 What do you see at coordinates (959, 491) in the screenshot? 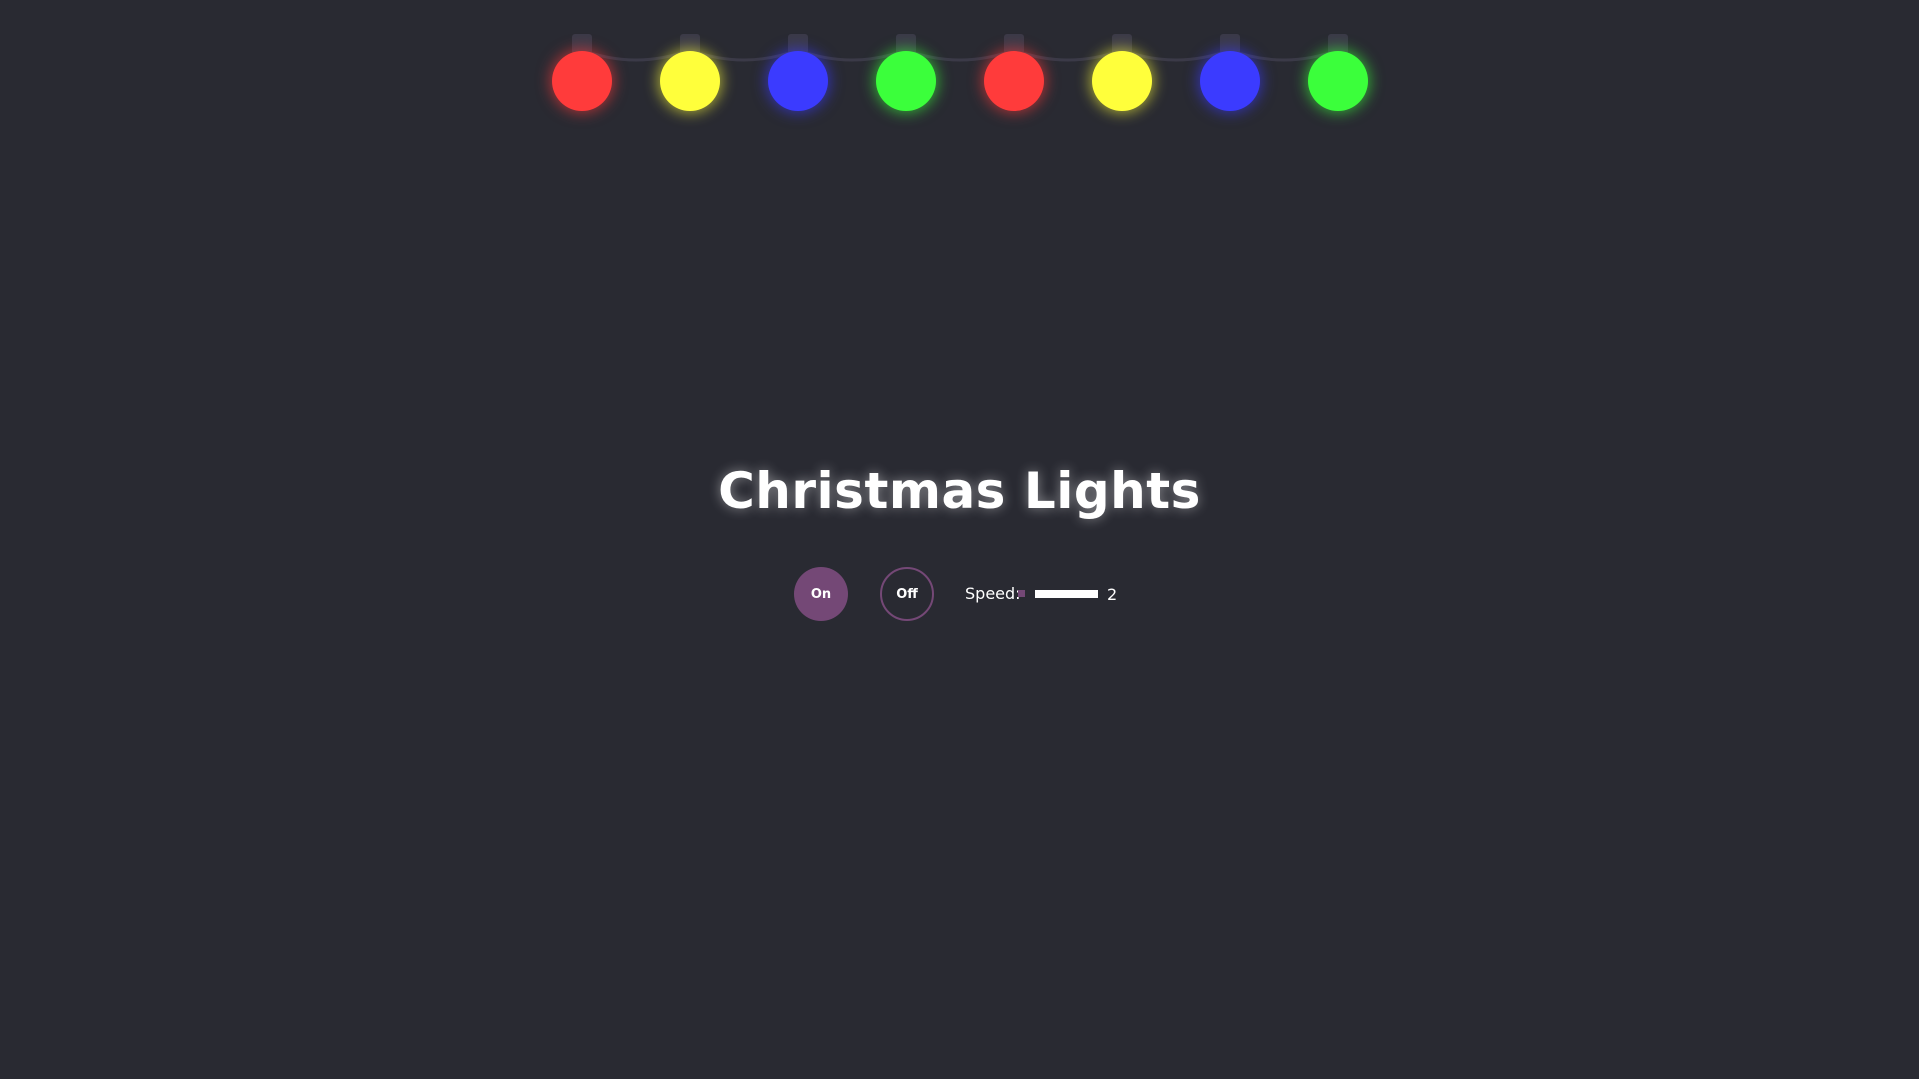
I see `page-title: Christmas Lights` at bounding box center [959, 491].